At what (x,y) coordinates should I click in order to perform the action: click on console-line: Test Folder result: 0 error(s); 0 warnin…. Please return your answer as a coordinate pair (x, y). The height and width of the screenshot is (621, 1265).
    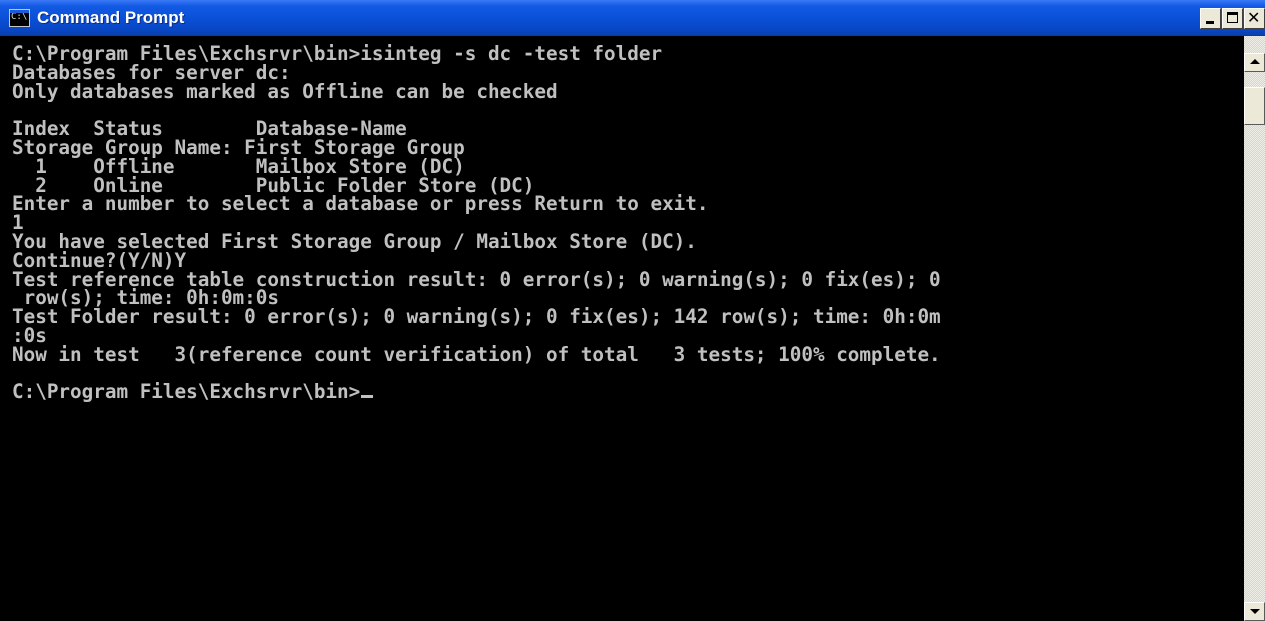
    Looking at the image, I should click on (476, 317).